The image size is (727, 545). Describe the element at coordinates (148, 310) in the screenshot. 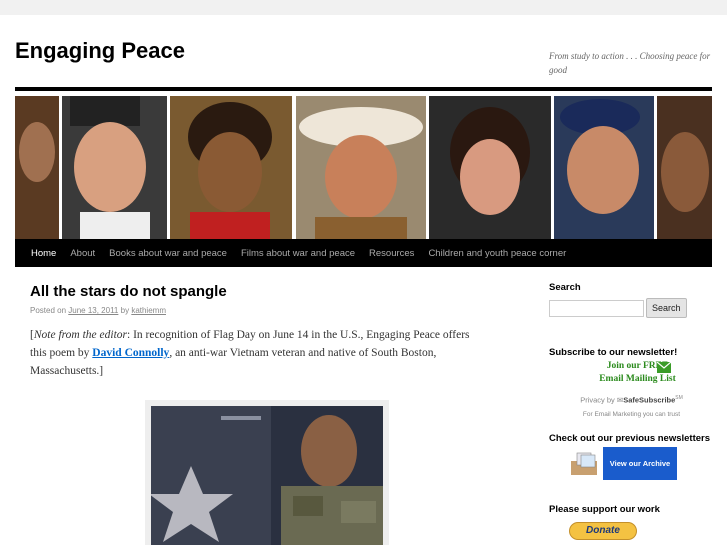

I see `post-author-link: kathiemm` at that location.